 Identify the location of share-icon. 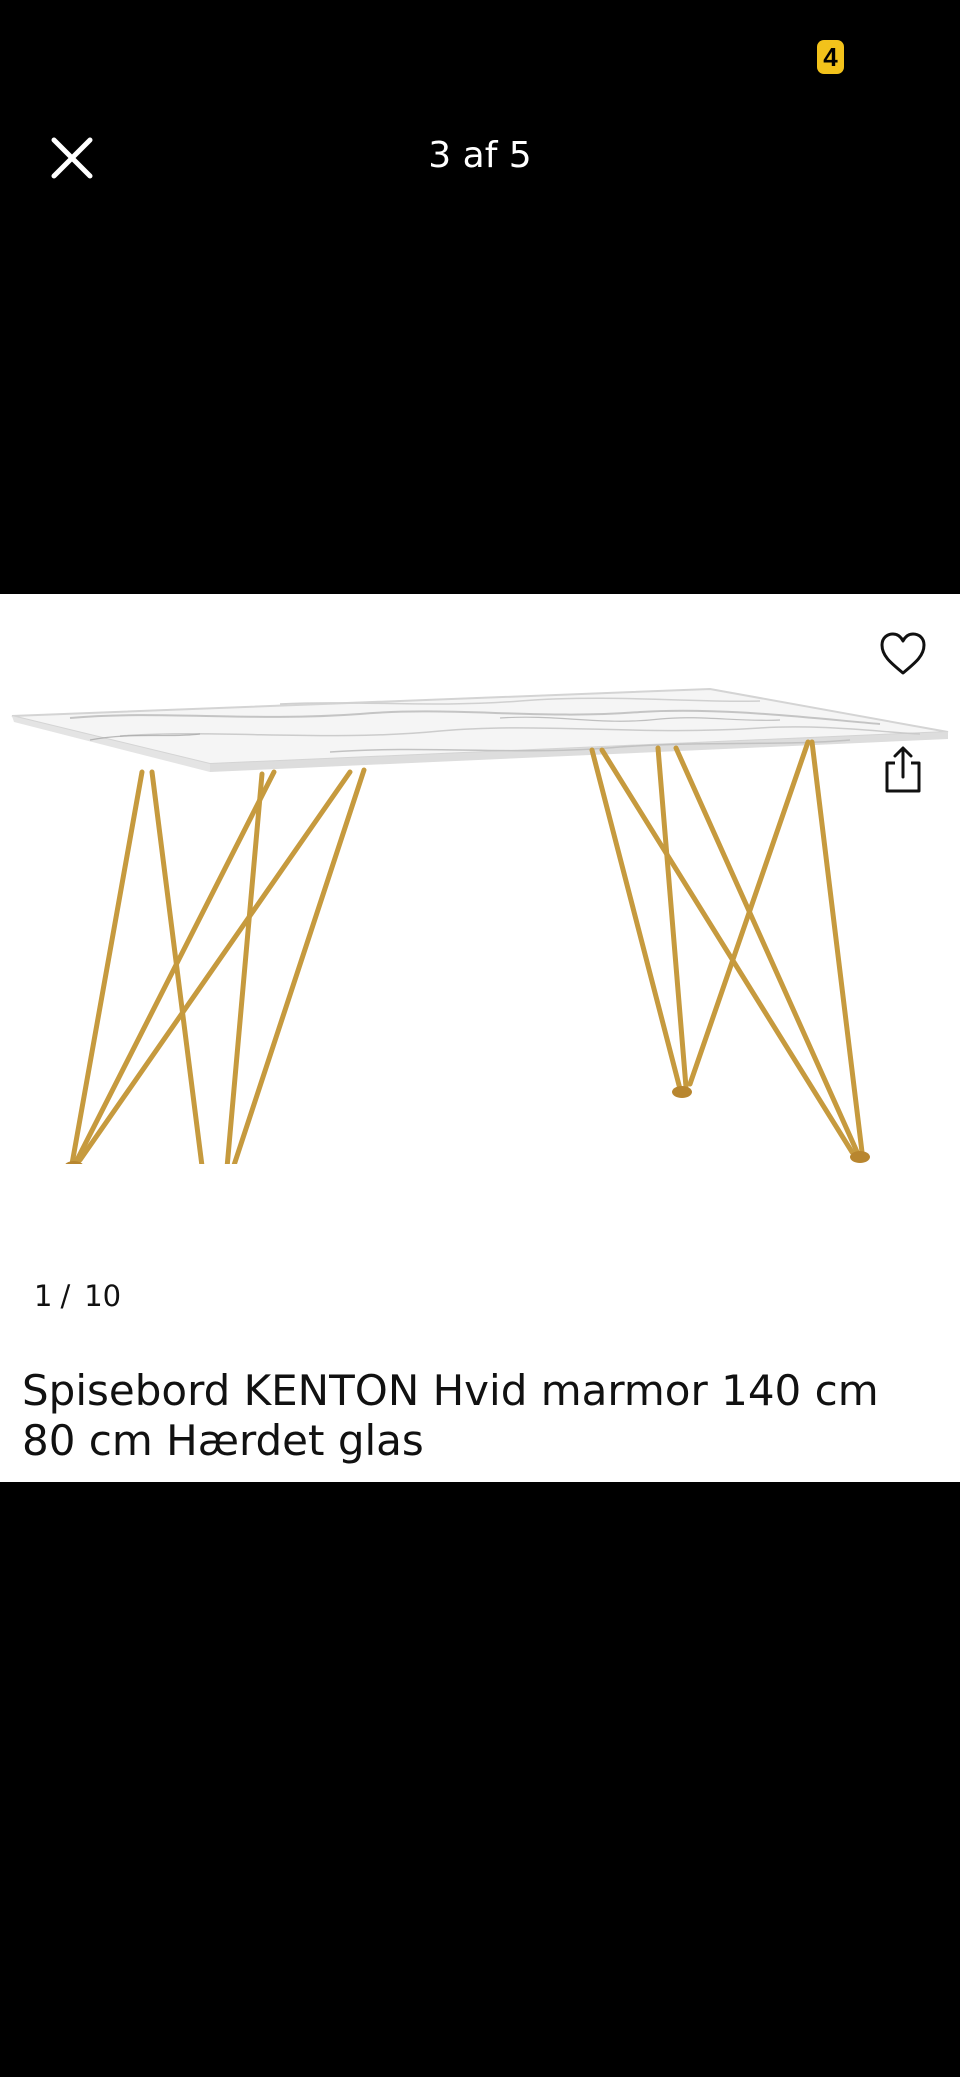
(903, 769).